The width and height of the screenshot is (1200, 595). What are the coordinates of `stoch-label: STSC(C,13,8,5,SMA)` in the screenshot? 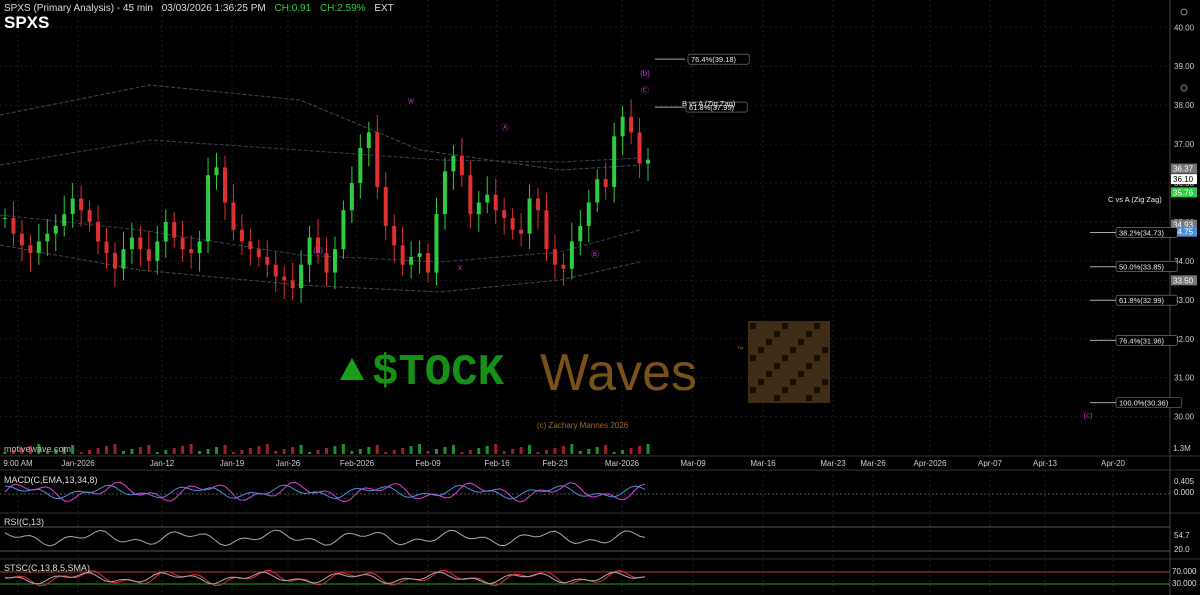 It's located at (47, 568).